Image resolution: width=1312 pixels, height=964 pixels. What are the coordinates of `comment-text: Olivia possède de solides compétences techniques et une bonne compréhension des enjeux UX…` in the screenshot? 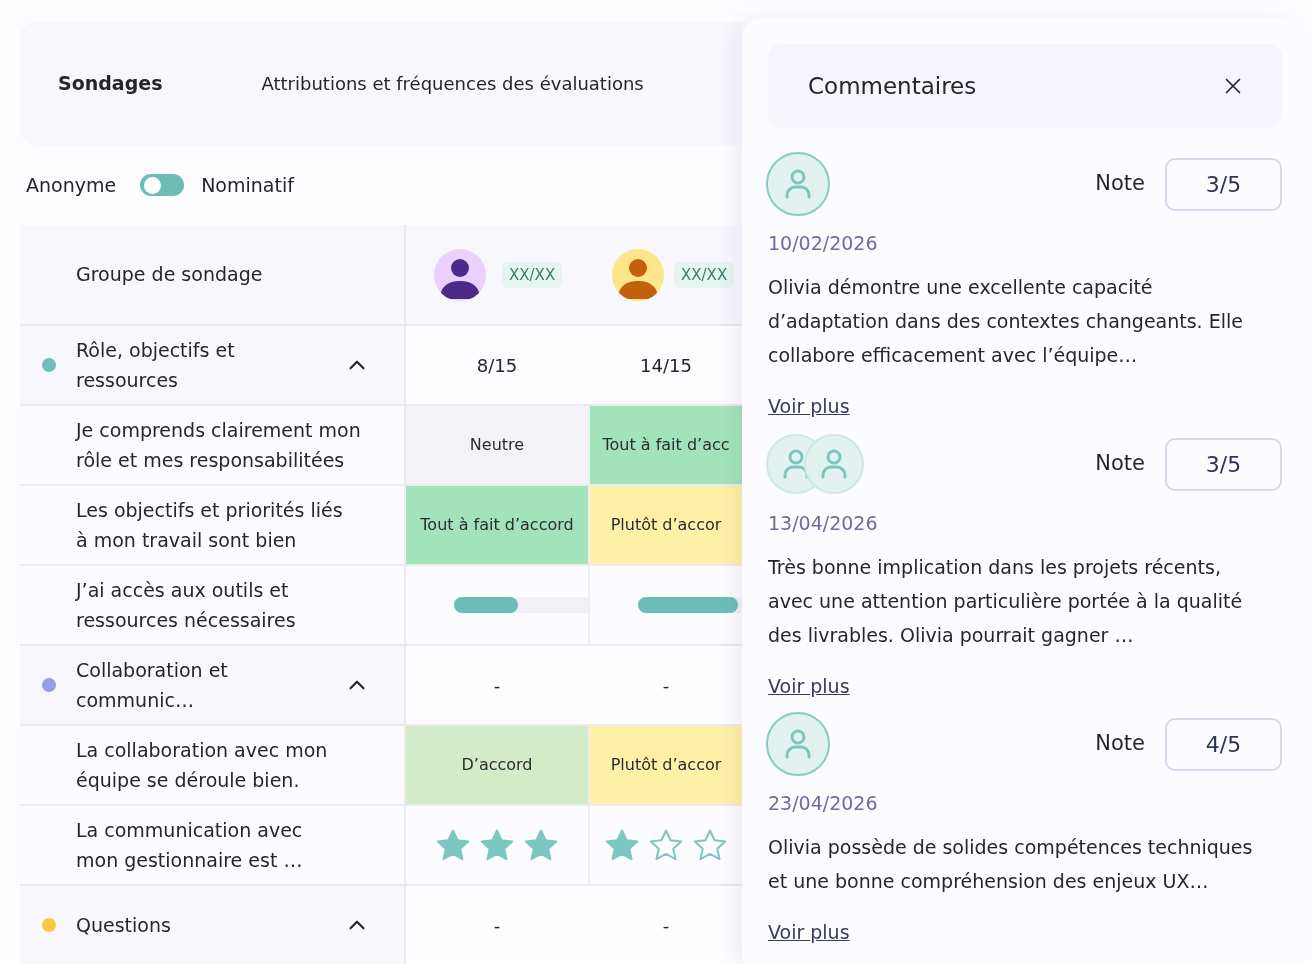 It's located at (1011, 864).